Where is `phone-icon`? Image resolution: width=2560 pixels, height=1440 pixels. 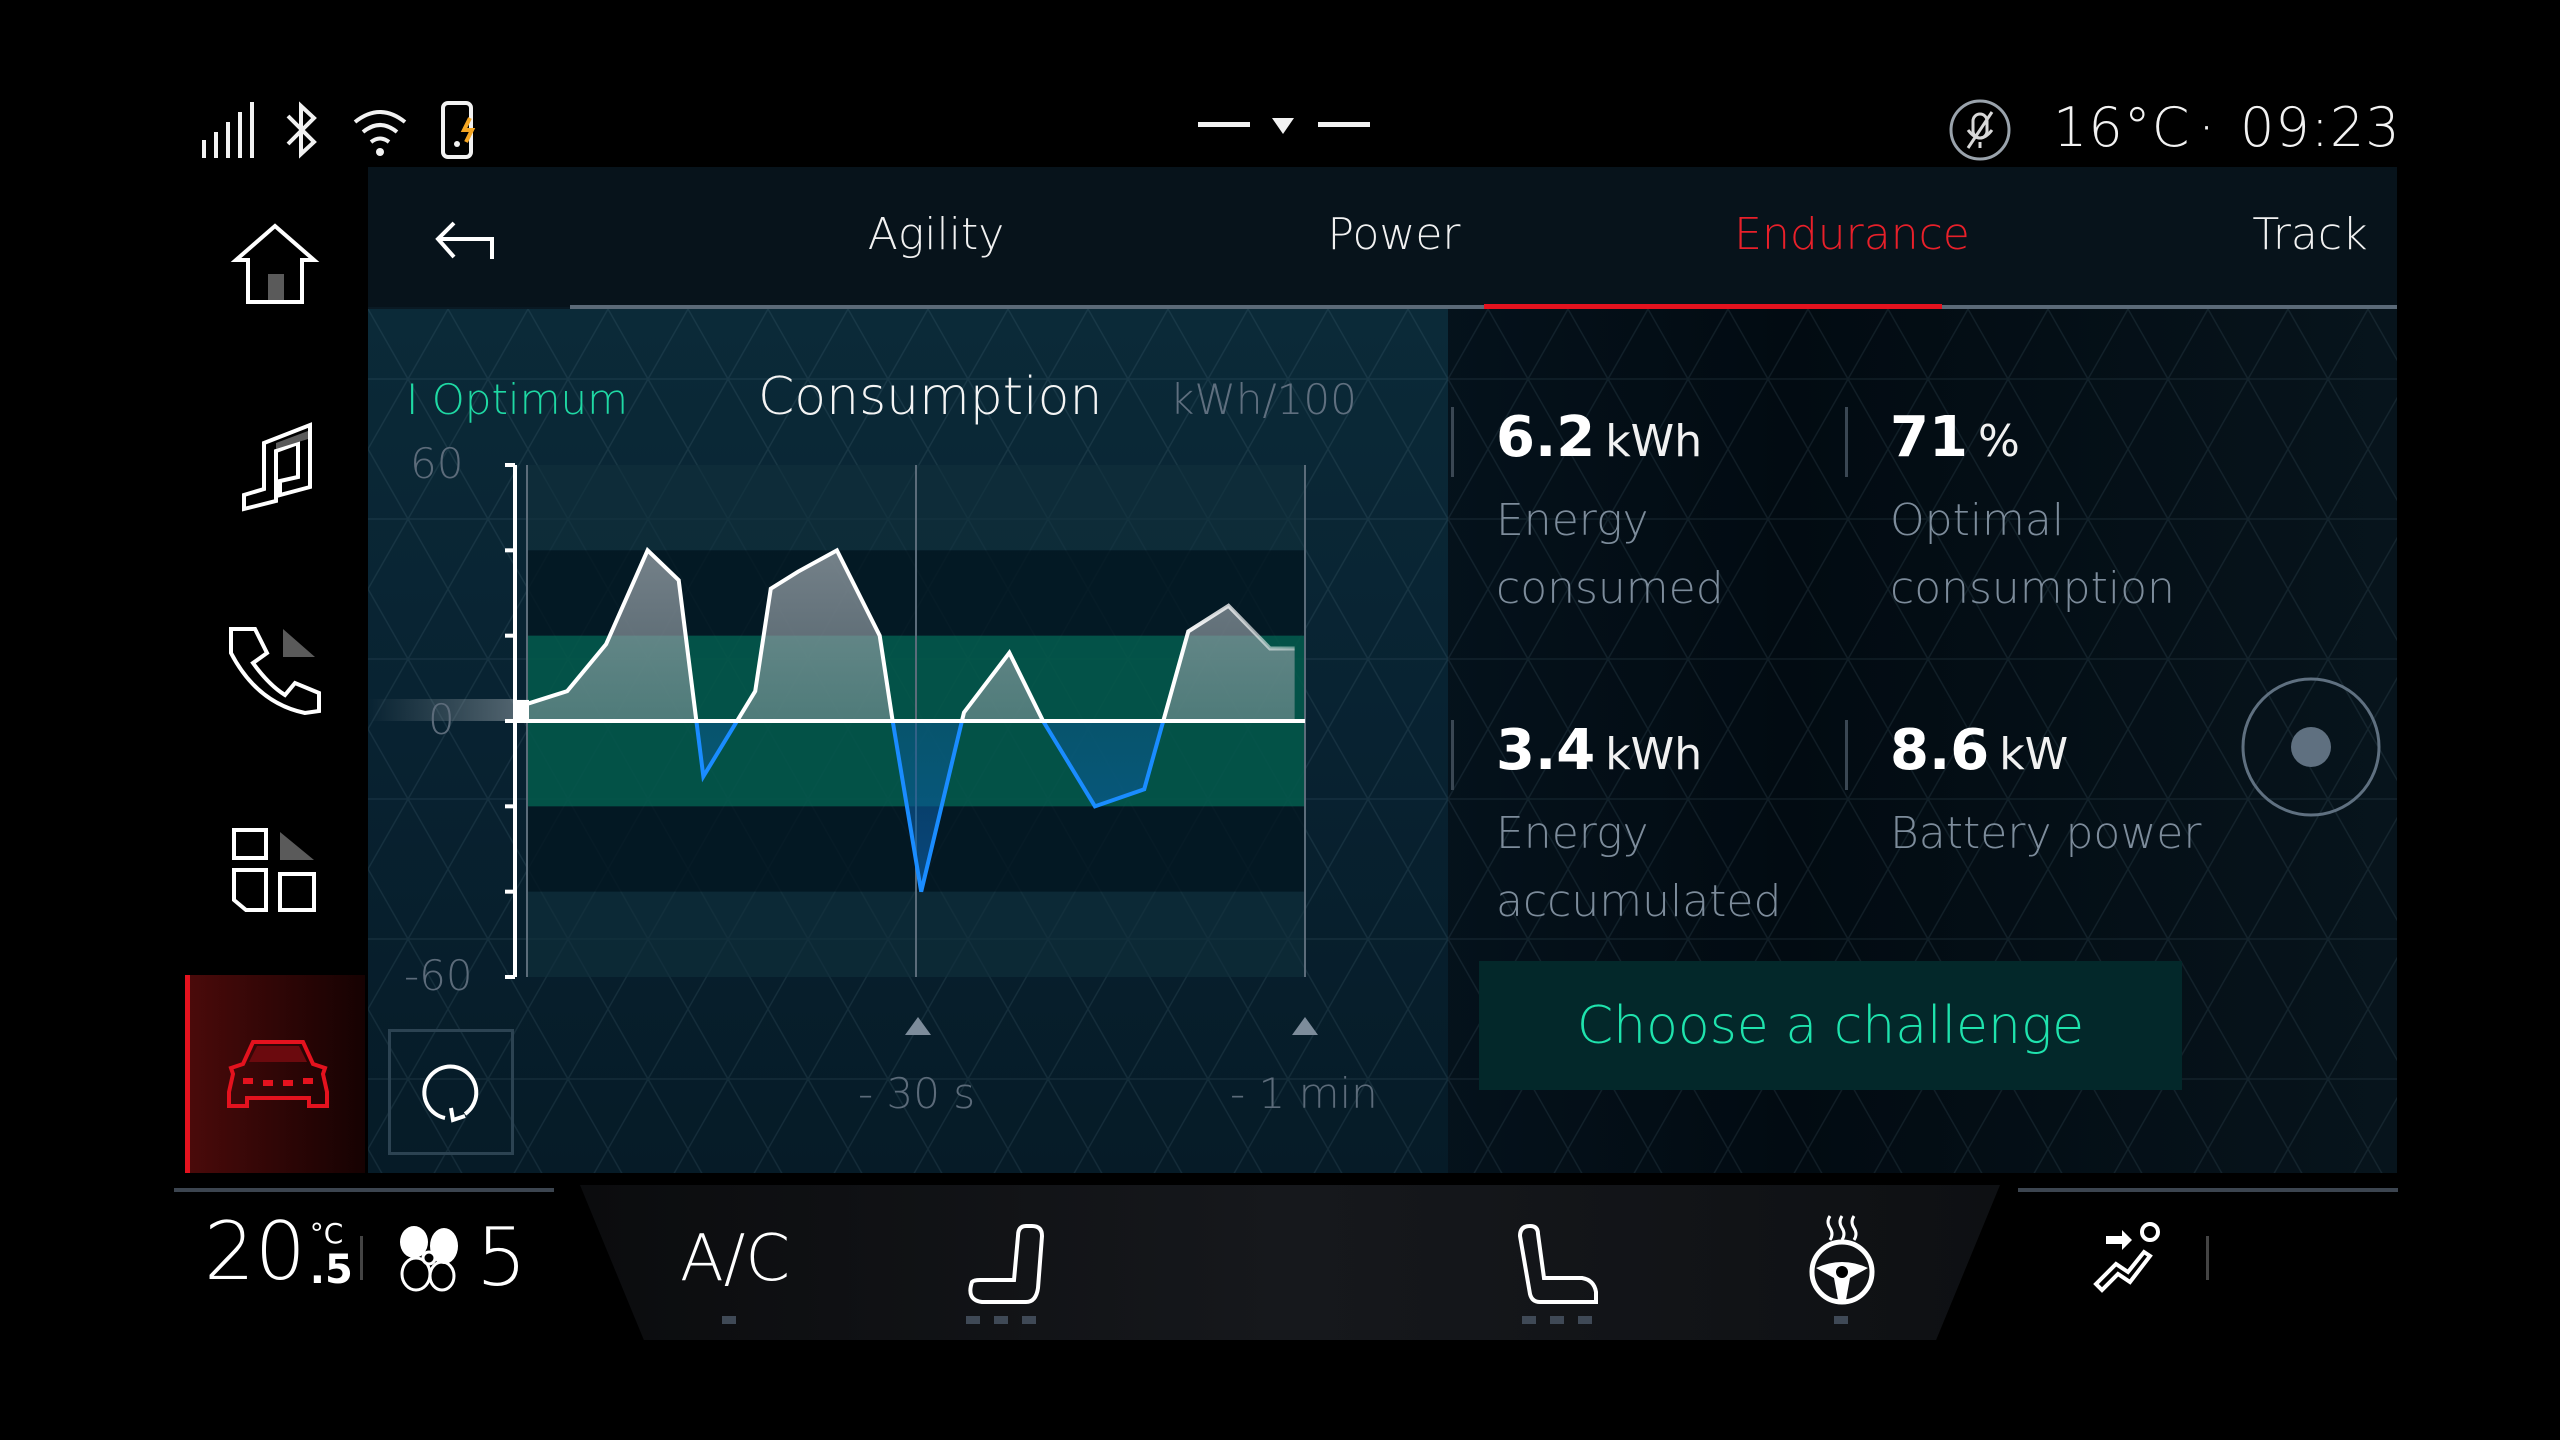 phone-icon is located at coordinates (275, 671).